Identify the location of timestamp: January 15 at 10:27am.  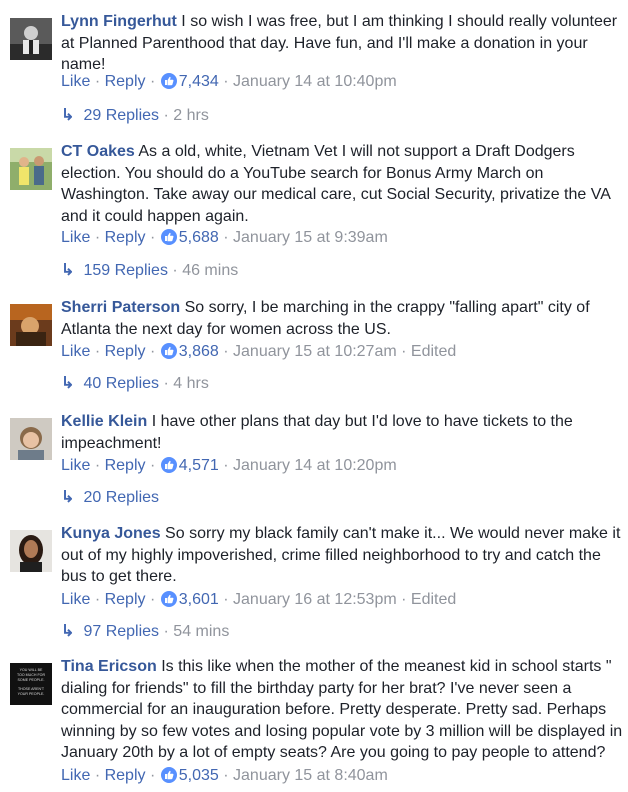
(315, 351).